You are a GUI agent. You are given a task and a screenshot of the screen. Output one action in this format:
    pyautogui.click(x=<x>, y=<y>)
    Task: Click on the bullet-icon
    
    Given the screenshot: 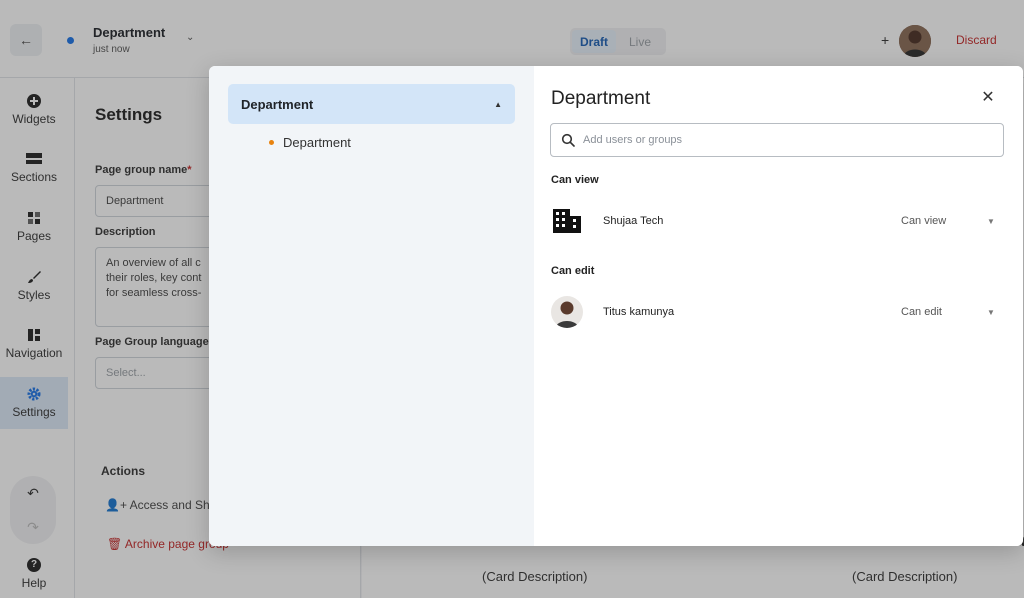 What is the action you would take?
    pyautogui.click(x=271, y=142)
    